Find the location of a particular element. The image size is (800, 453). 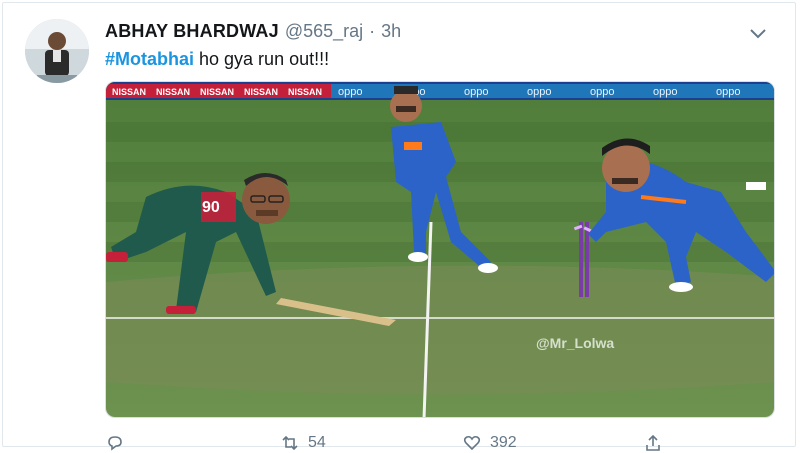

retweet-icon is located at coordinates (290, 443).